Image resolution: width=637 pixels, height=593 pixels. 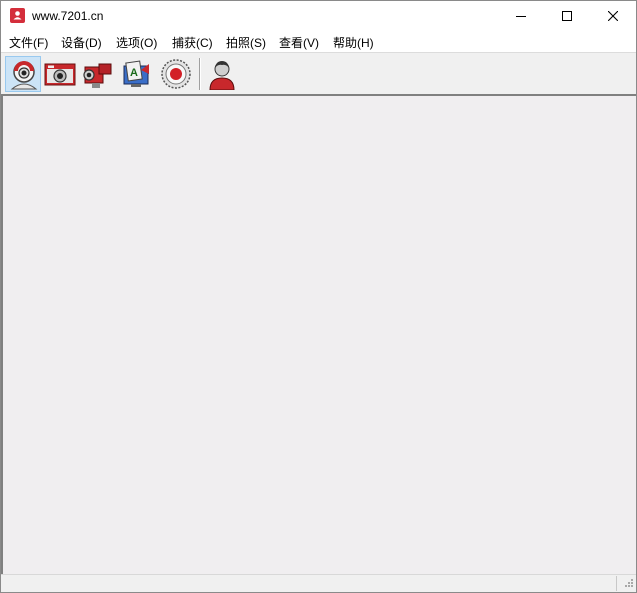 I want to click on minimize-icon, so click(x=521, y=16).